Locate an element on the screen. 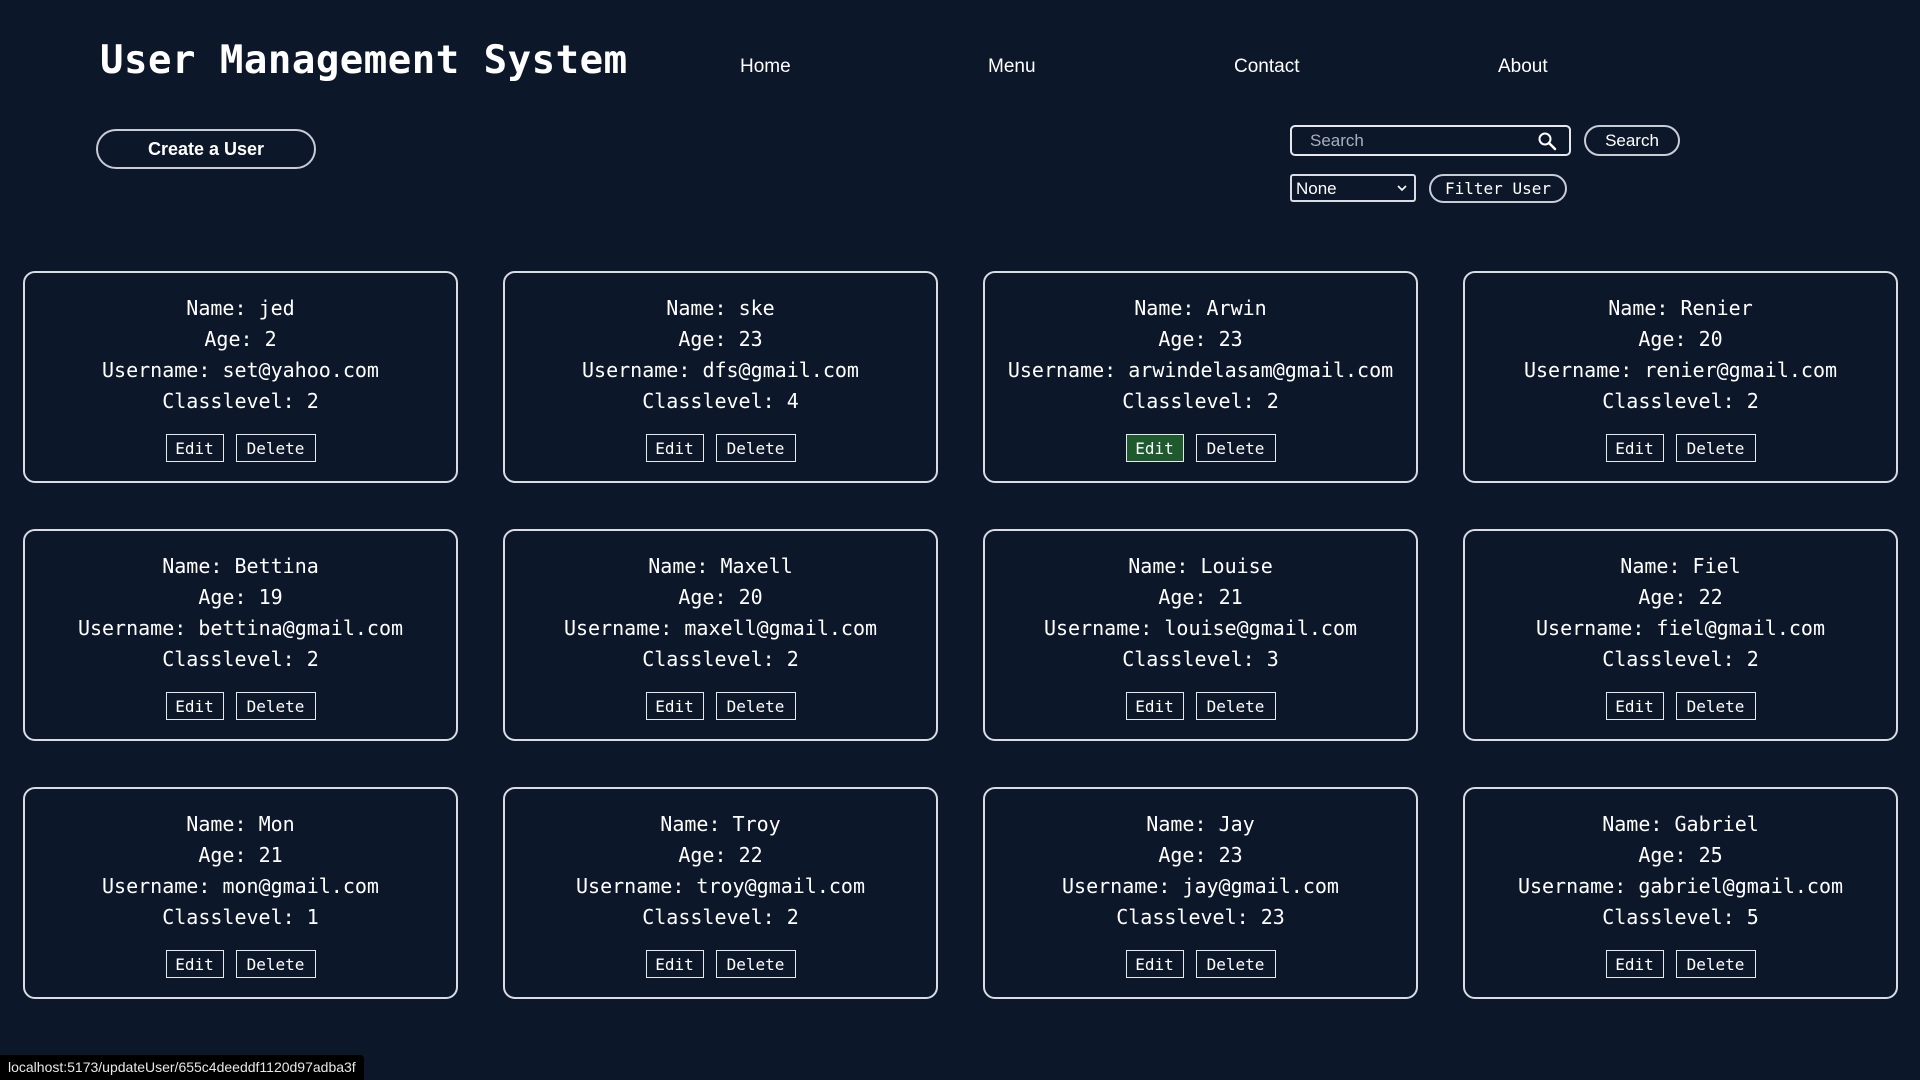 The width and height of the screenshot is (1920, 1080). user-name-line: Name: Fiel is located at coordinates (1680, 566).